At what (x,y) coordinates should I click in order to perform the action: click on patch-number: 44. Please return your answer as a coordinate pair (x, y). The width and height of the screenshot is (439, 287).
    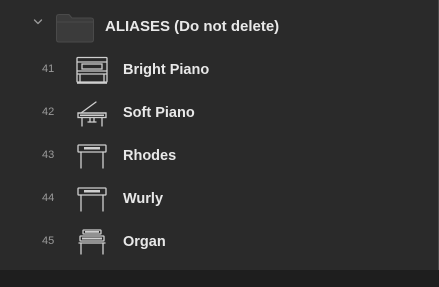
    Looking at the image, I should click on (48, 198).